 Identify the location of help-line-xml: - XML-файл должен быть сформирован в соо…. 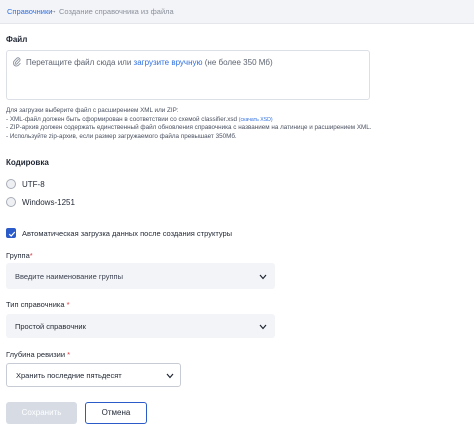
(189, 120).